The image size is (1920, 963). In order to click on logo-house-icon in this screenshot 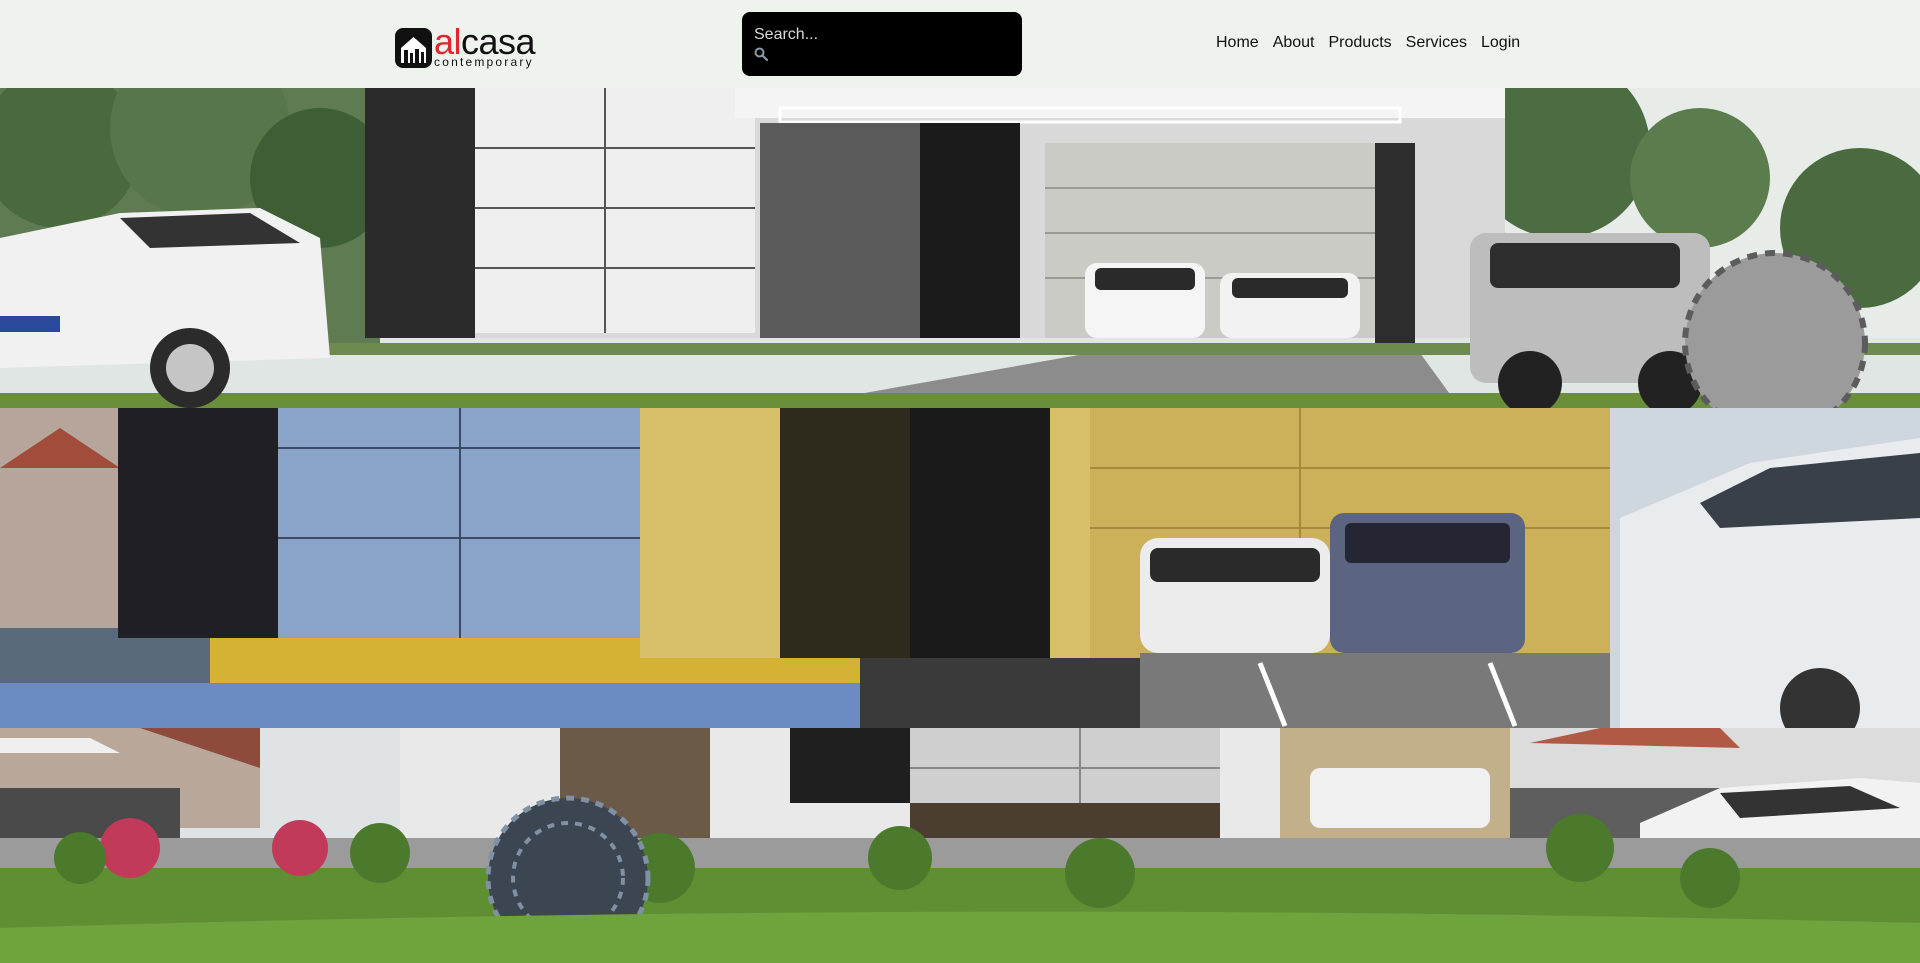, I will do `click(413, 48)`.